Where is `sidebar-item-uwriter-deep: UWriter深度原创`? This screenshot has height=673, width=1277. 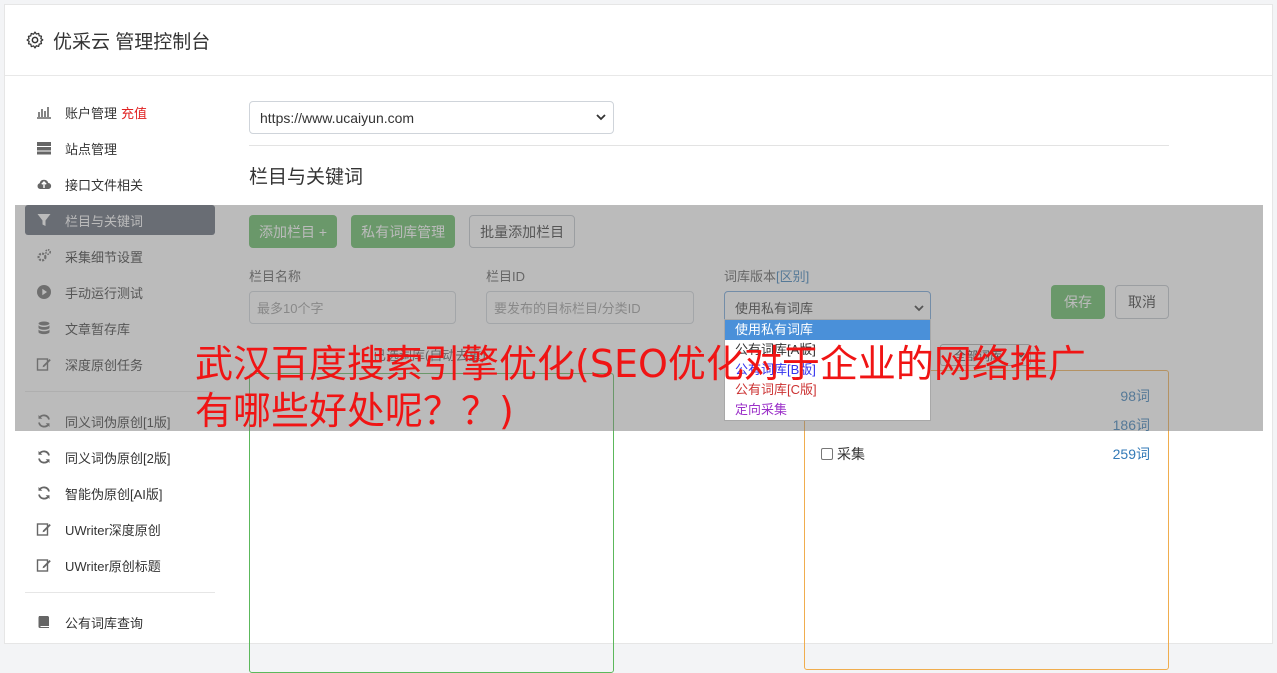
sidebar-item-uwriter-deep: UWriter深度原创 is located at coordinates (120, 529).